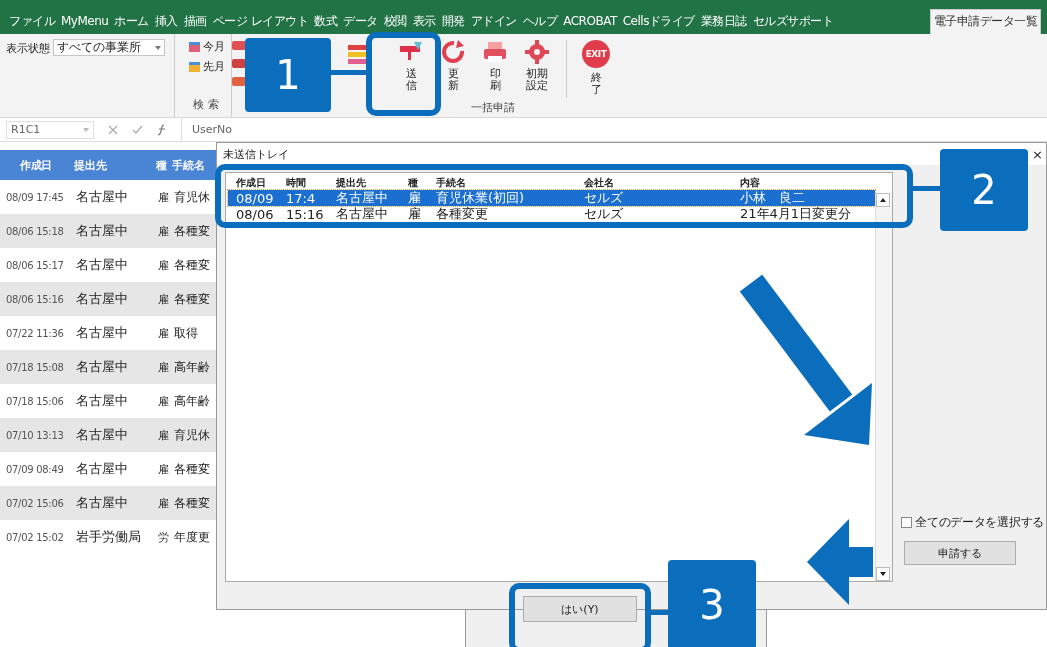 Image resolution: width=1047 pixels, height=647 pixels. I want to click on list-row: 08/09 17:4 名古屋中 雇 育児休業(初回) セルズ 小林 良二, so click(551, 198).